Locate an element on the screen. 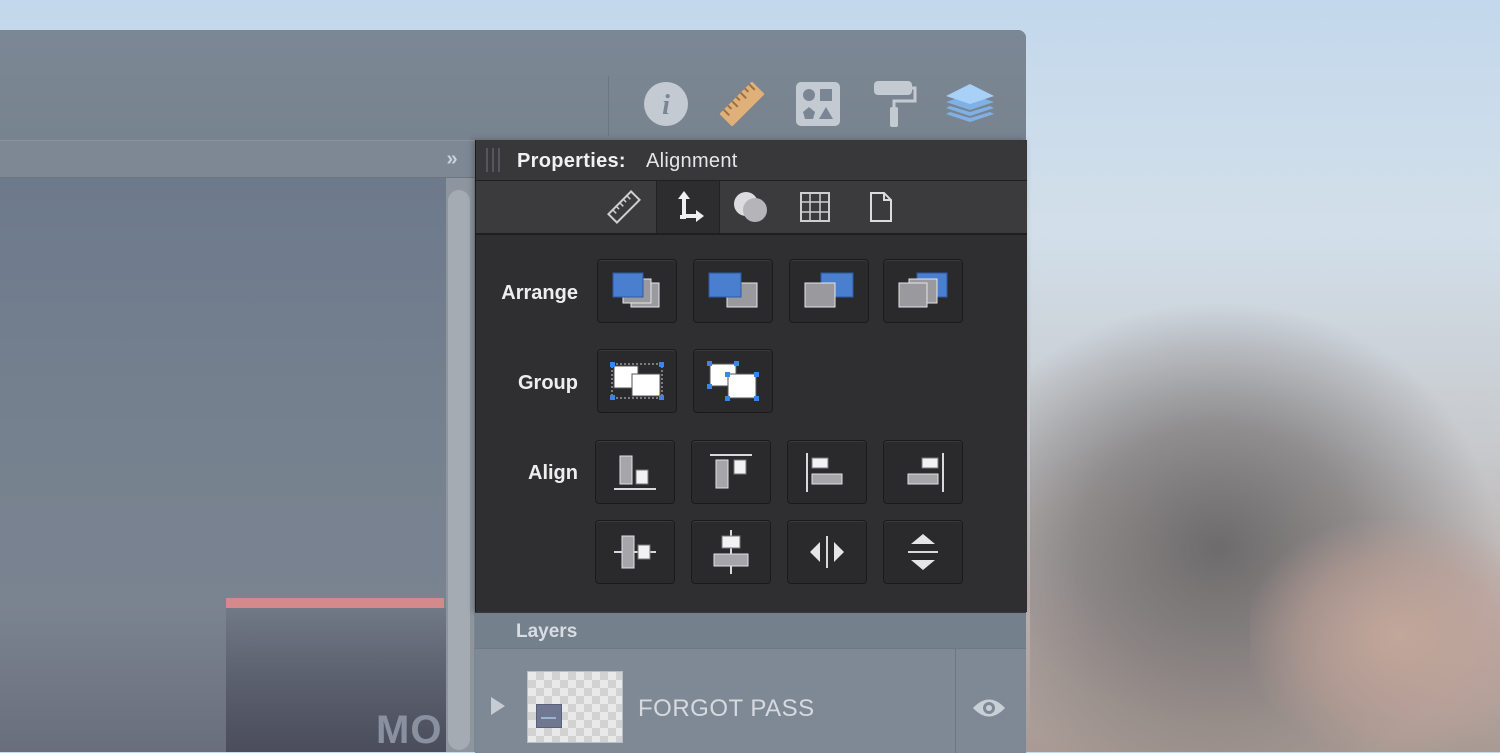 This screenshot has height=753, width=1500. tab-alignment is located at coordinates (688, 207).